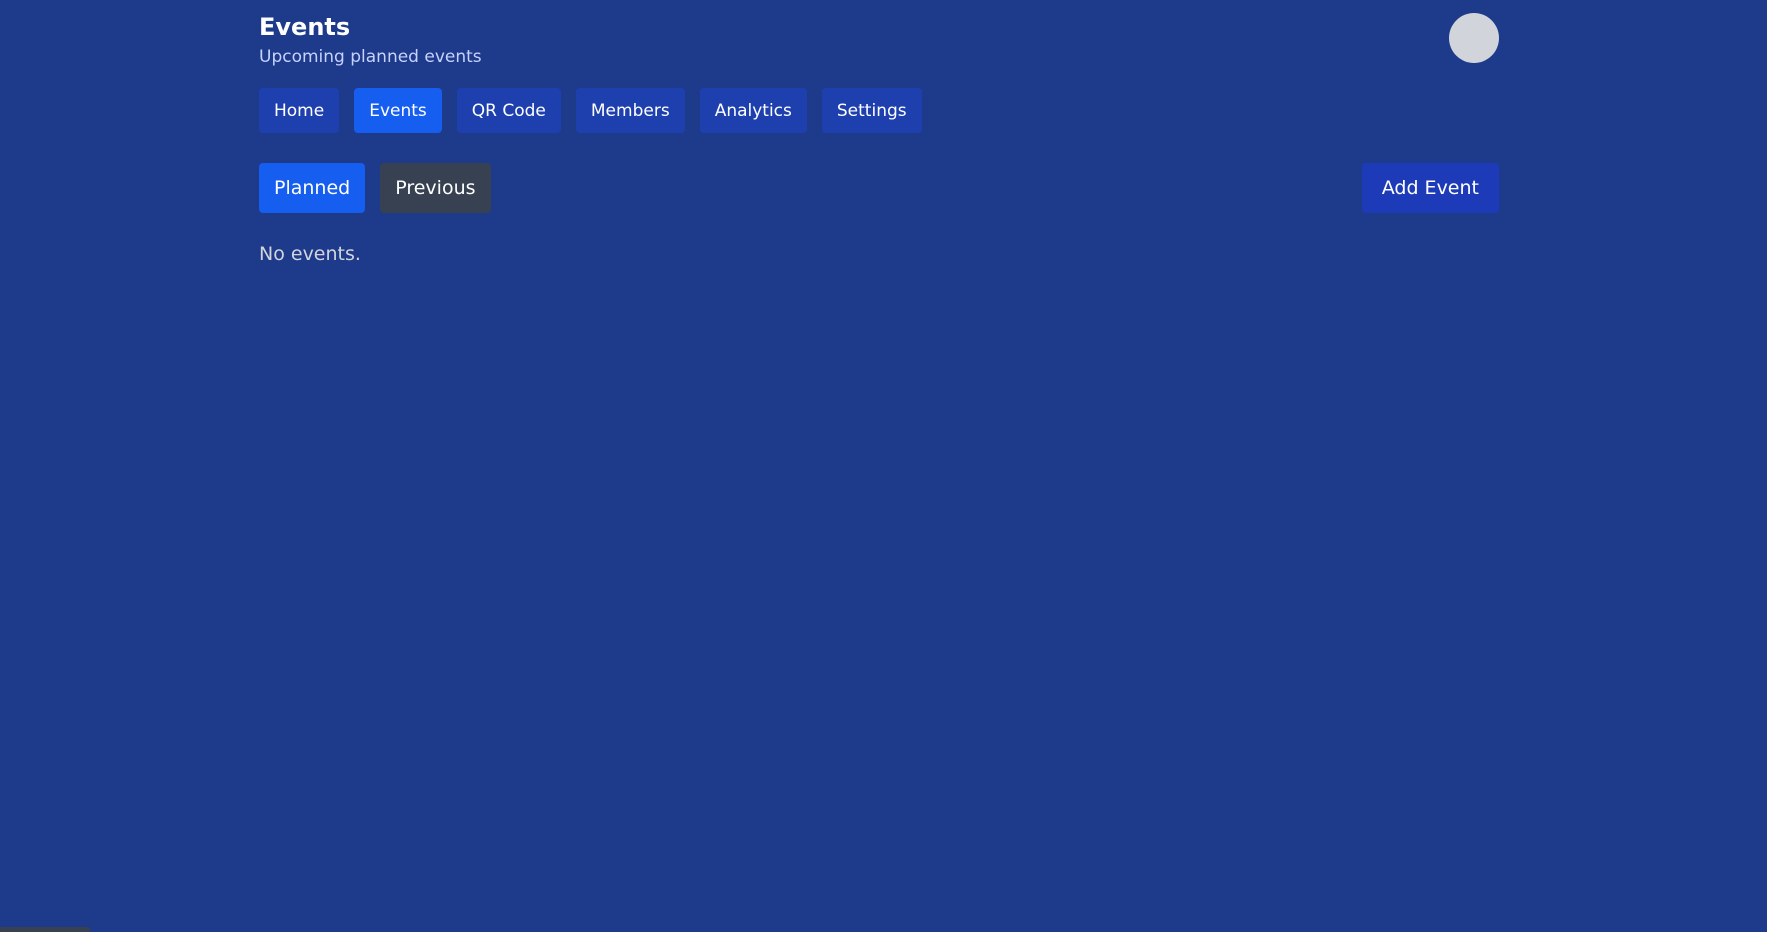 The width and height of the screenshot is (1767, 932). What do you see at coordinates (305, 27) in the screenshot?
I see `page-title: Events` at bounding box center [305, 27].